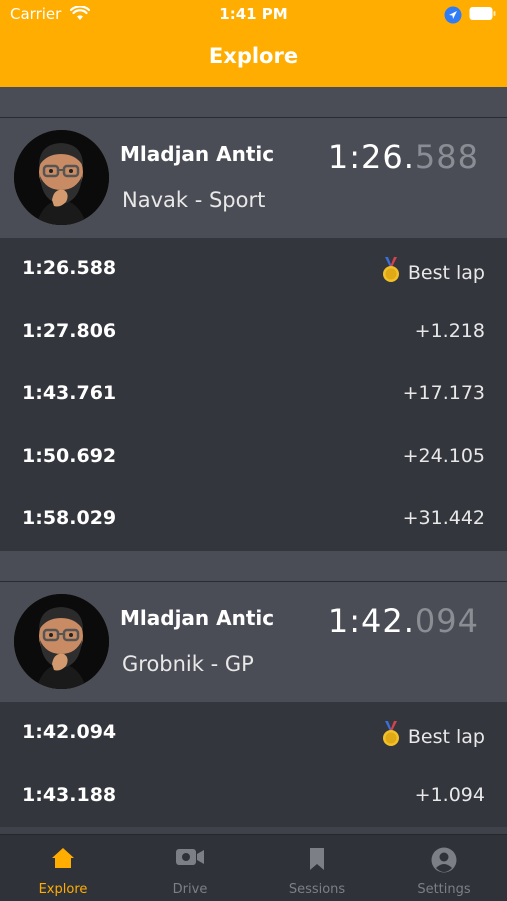 The width and height of the screenshot is (507, 901). What do you see at coordinates (190, 868) in the screenshot?
I see `tab-drive: Drive` at bounding box center [190, 868].